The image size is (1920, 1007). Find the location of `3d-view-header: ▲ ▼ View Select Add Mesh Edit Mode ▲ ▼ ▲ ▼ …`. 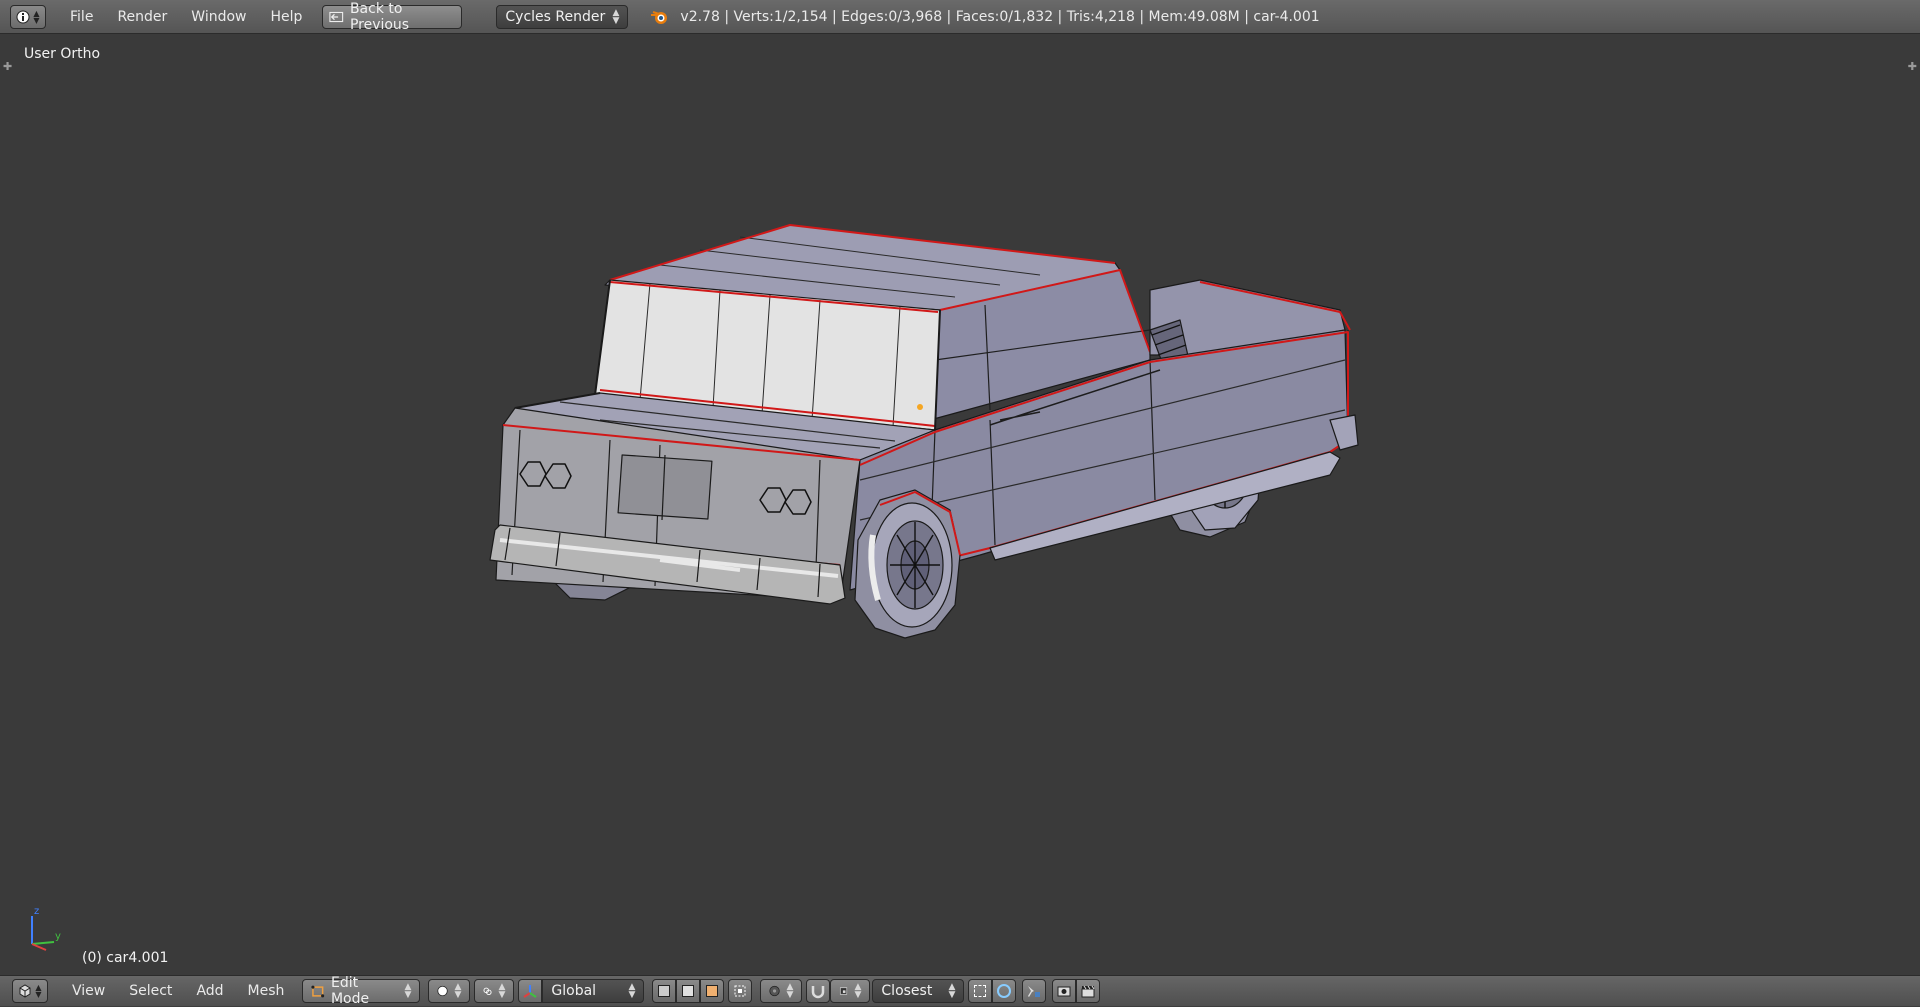

3d-view-header: ▲ ▼ View Select Add Mesh Edit Mode ▲ ▼ ▲ ▼ … is located at coordinates (960, 991).